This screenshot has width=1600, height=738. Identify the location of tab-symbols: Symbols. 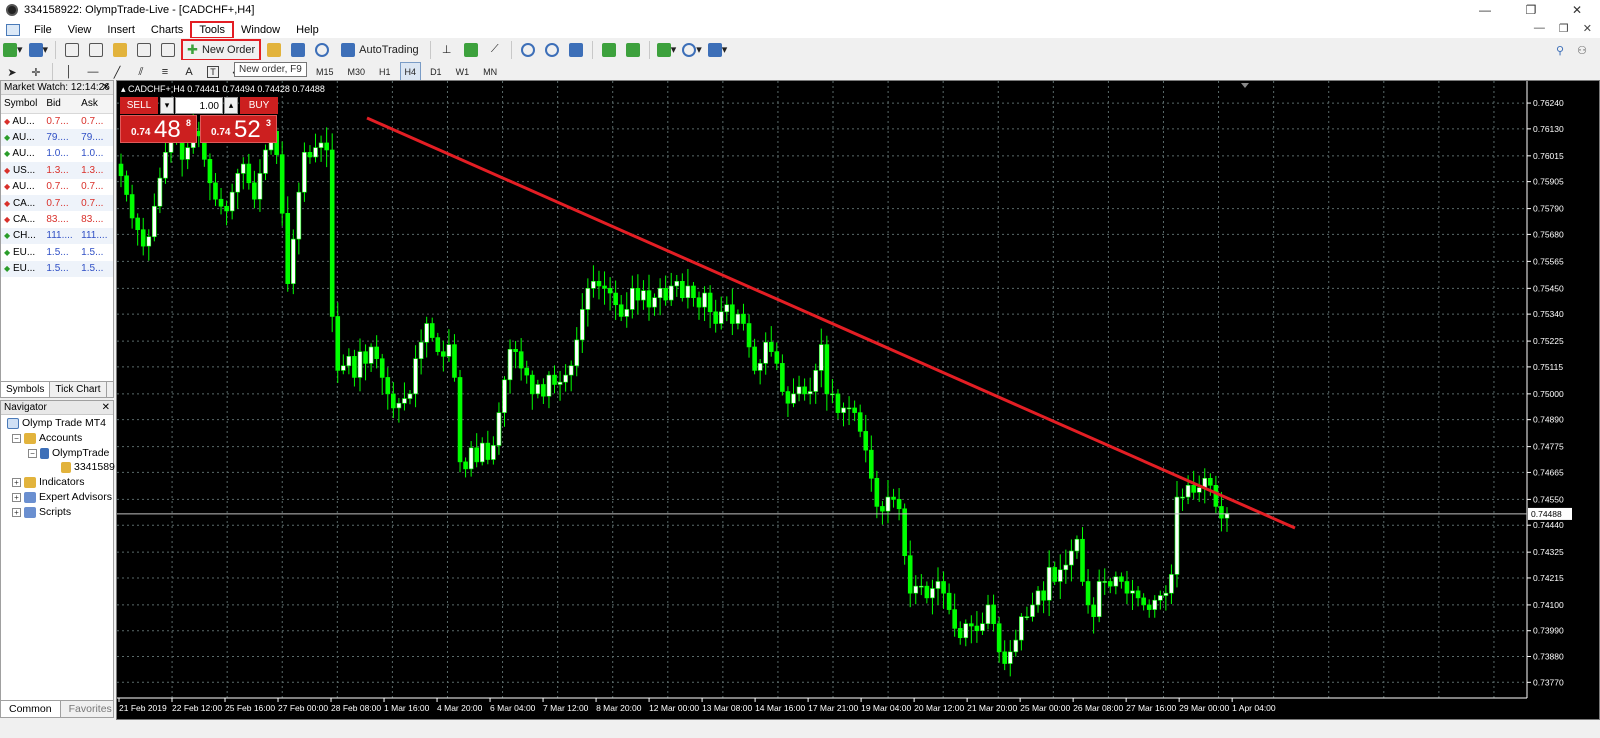
(26, 389).